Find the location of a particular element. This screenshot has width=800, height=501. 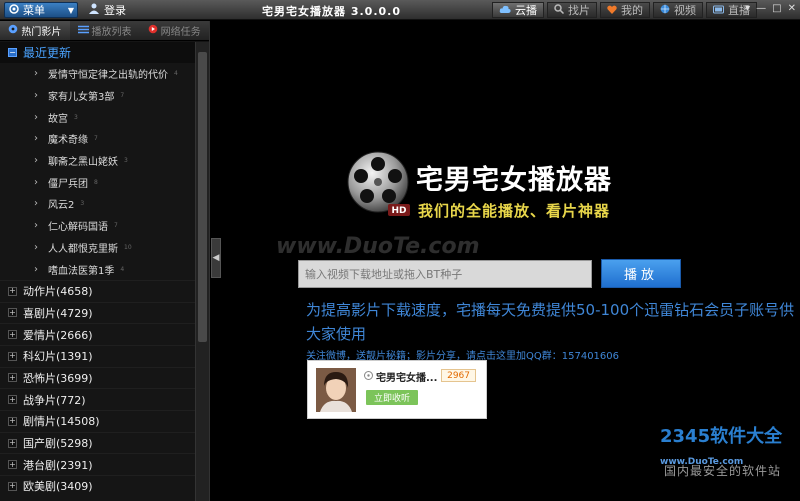

list-item: › 人人都恨克里斯 10 is located at coordinates (98, 248).